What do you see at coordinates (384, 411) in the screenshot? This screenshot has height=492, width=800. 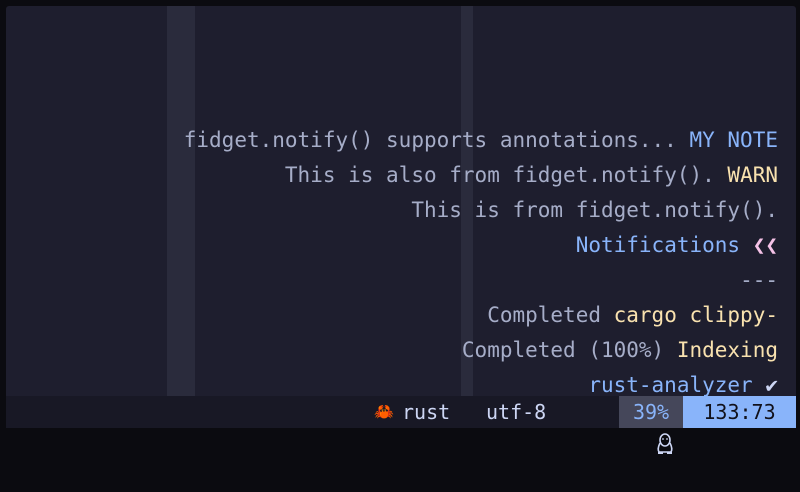 I see `rust-crab-icon: 🦀` at bounding box center [384, 411].